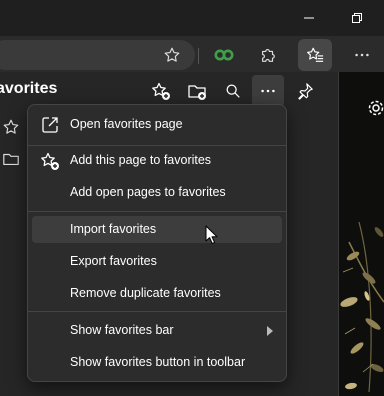  What do you see at coordinates (113, 229) in the screenshot?
I see `menu-item-label: Import favorites` at bounding box center [113, 229].